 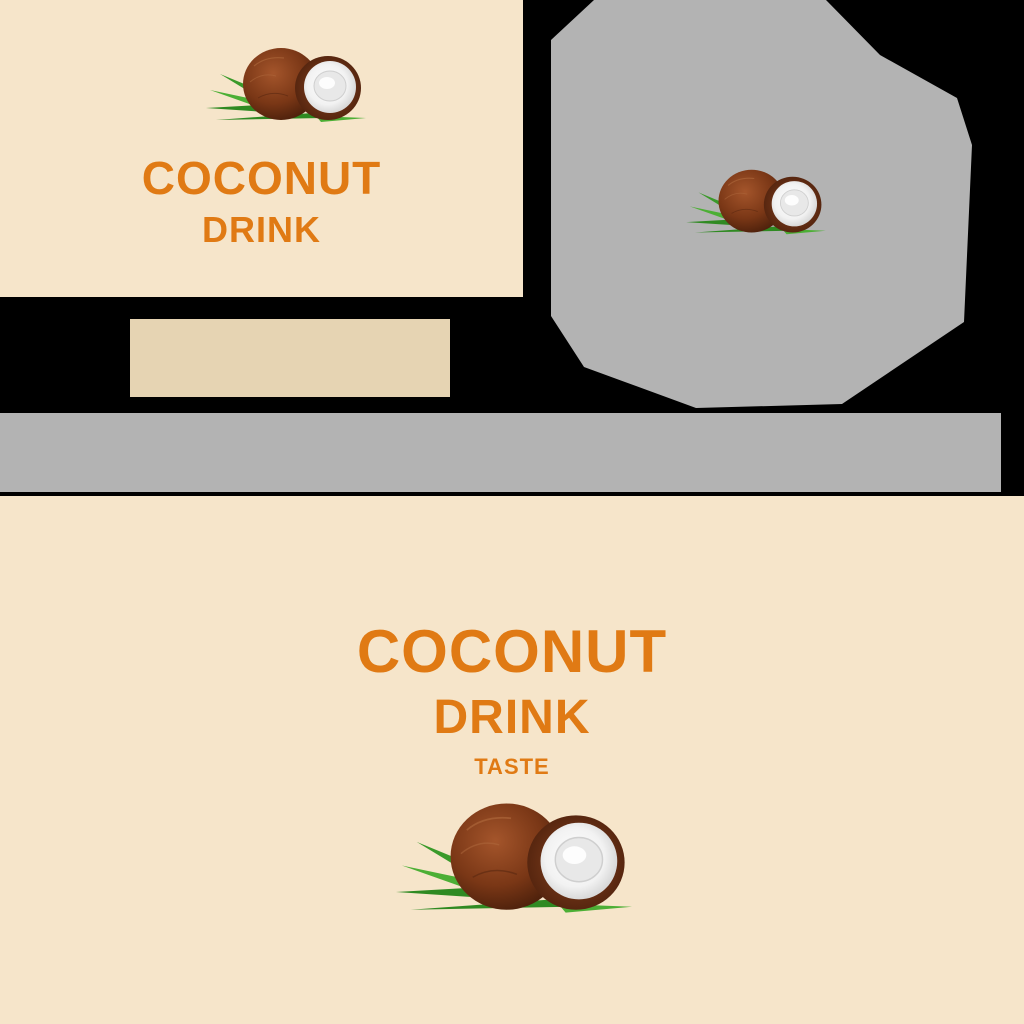 What do you see at coordinates (500, 452) in the screenshot?
I see `gray-bar` at bounding box center [500, 452].